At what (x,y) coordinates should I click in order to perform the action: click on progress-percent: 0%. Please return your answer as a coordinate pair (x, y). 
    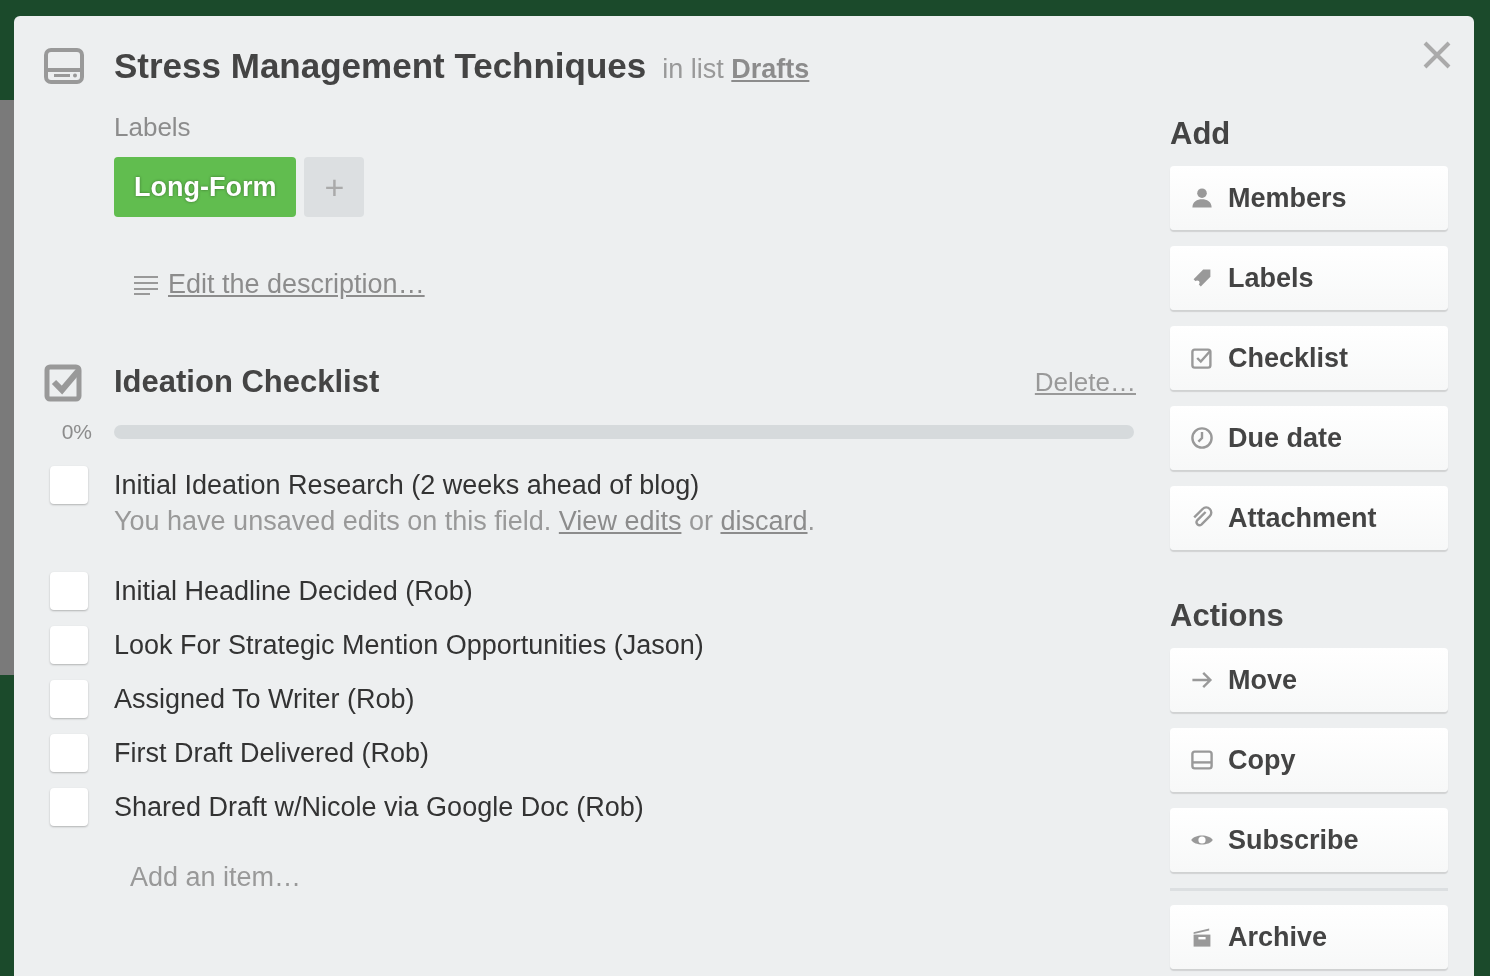
    Looking at the image, I should click on (76, 432).